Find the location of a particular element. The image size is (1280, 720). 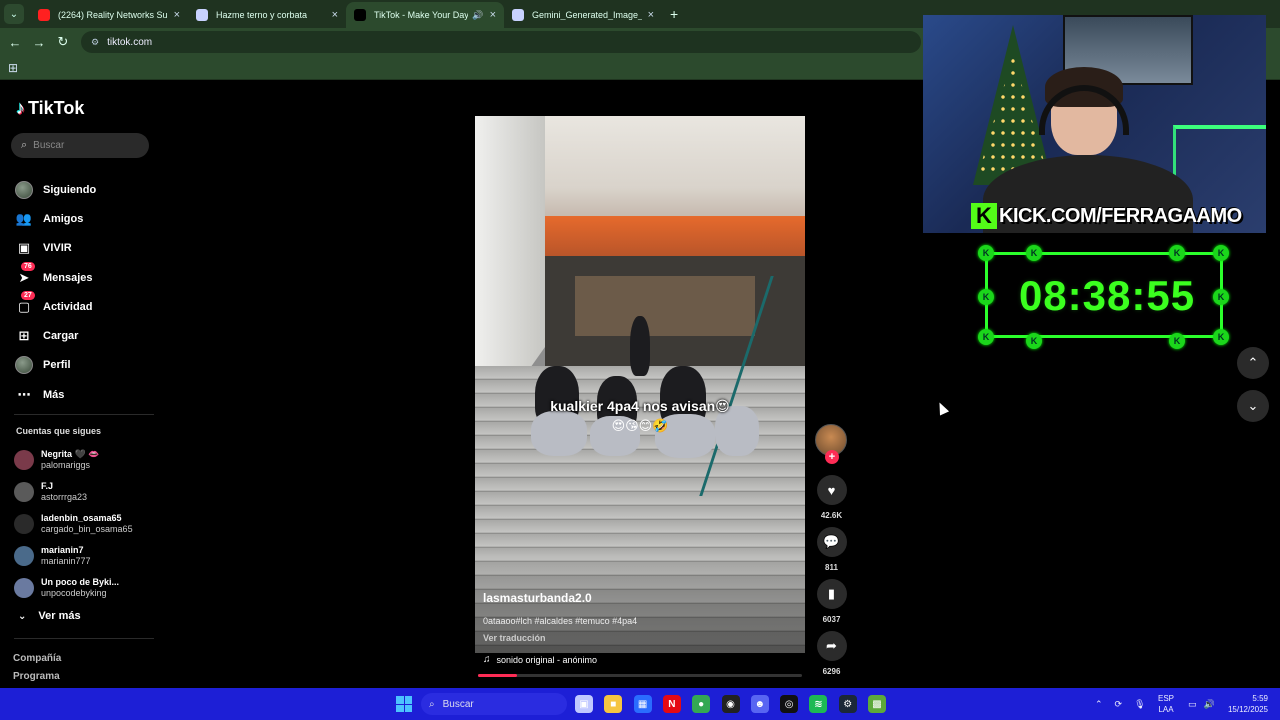

footer-link-company: Compañía is located at coordinates (37, 658).